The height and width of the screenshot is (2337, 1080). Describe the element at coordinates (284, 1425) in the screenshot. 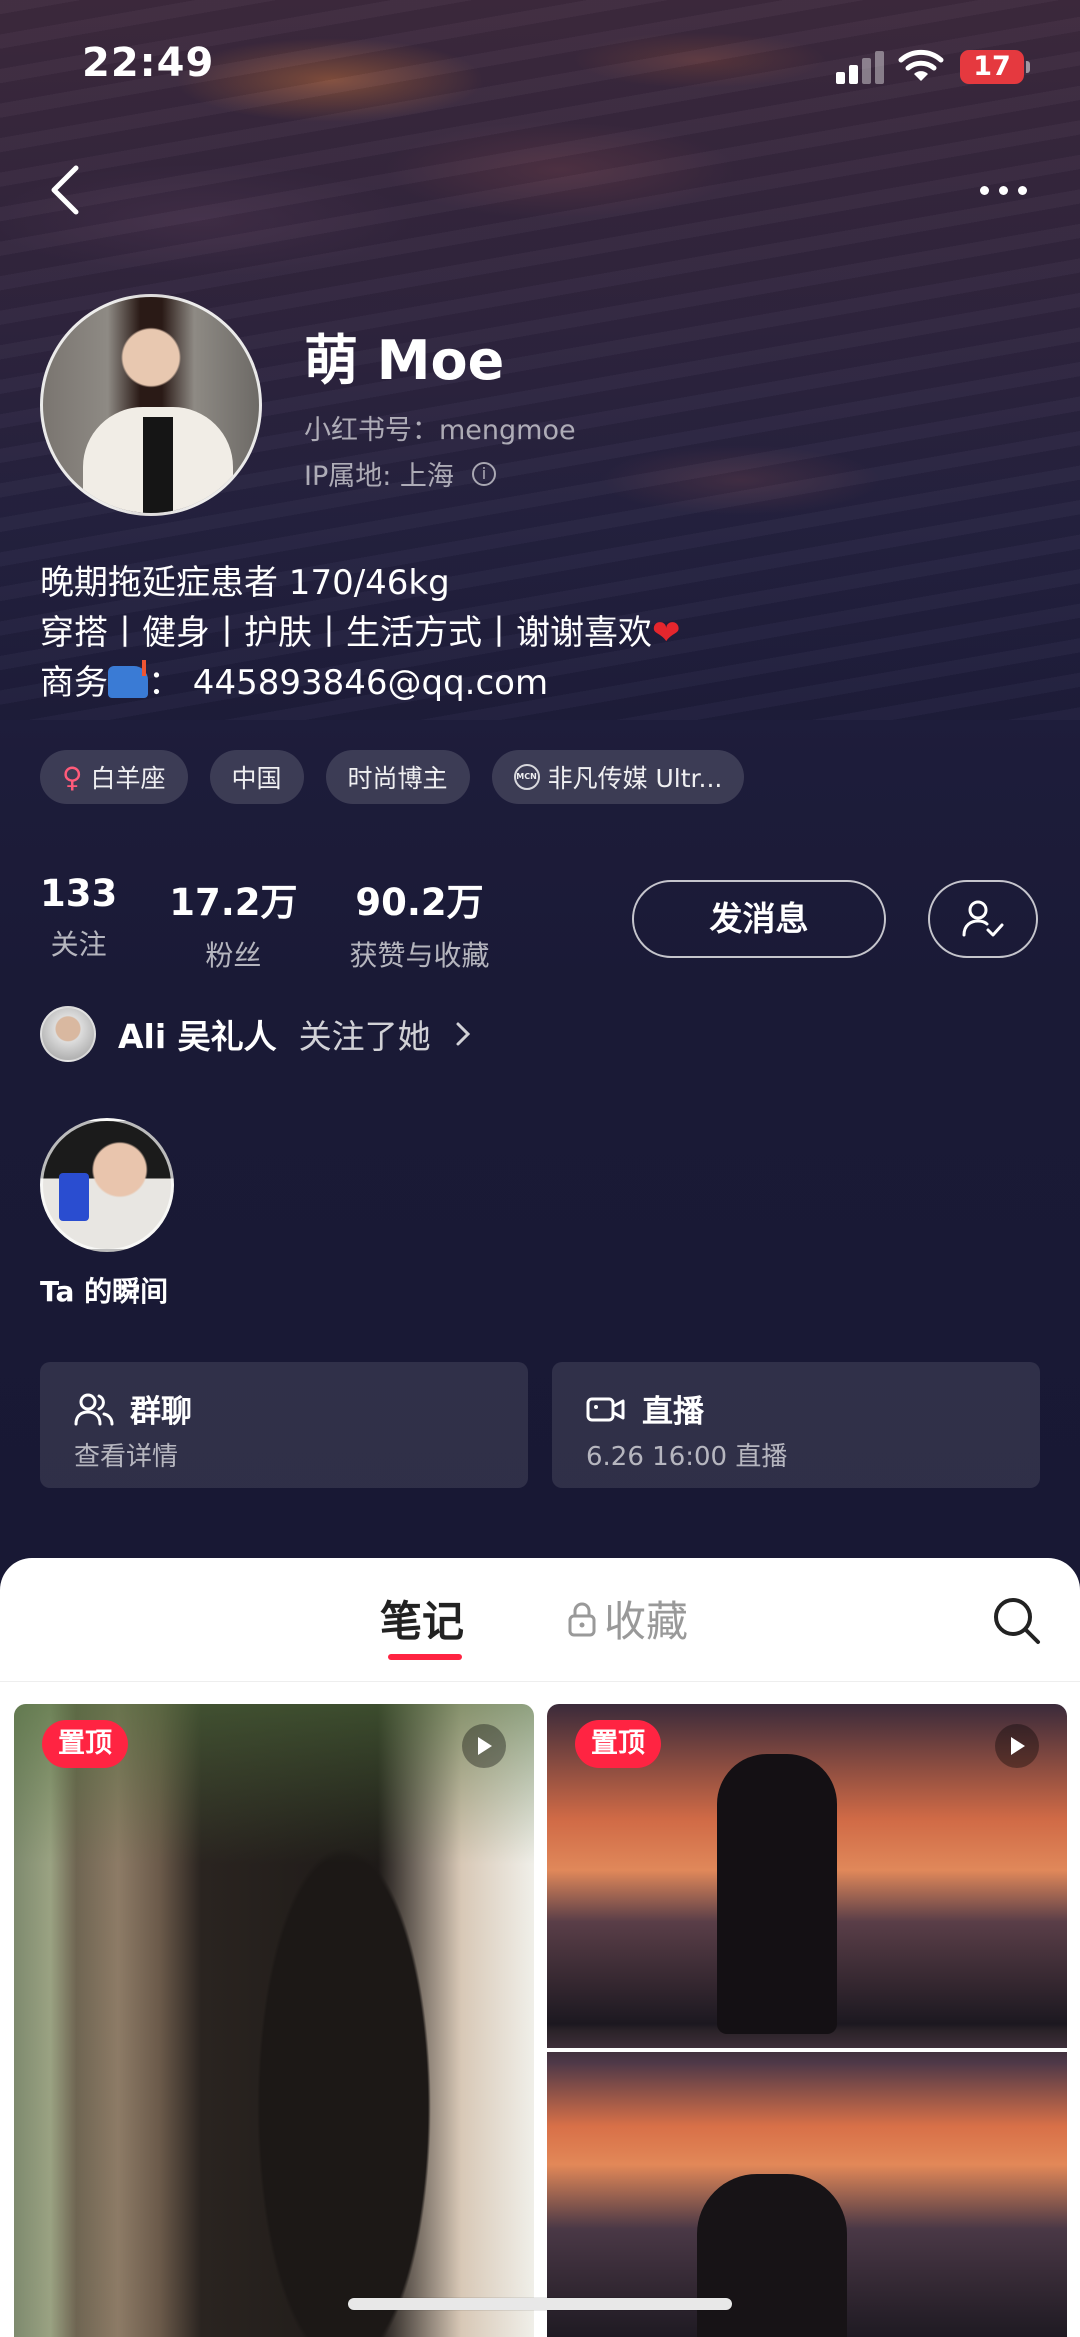

I see `group-chat-card: 群聊 查看详情` at that location.